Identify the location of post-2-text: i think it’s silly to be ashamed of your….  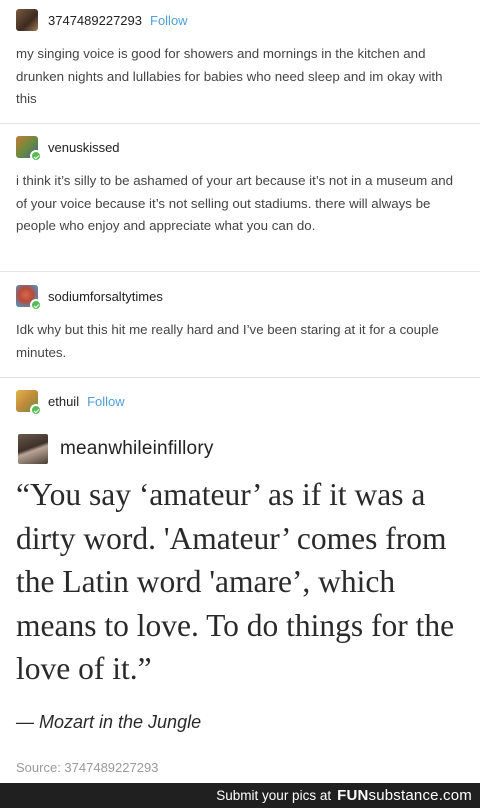
(235, 203).